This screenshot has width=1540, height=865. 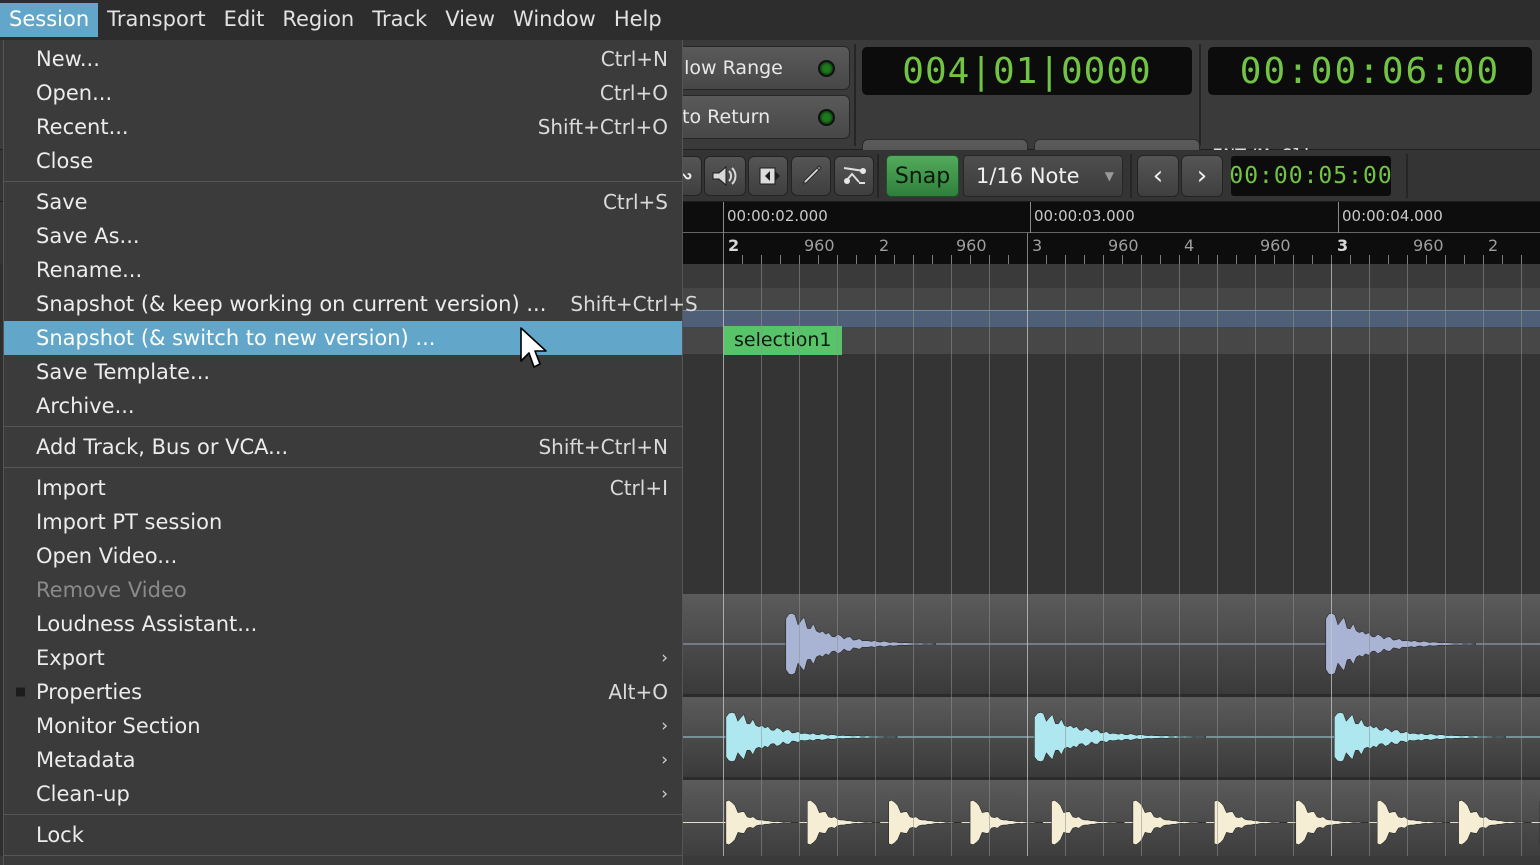 I want to click on timecode-ruler: 00:00:02.000 00:00:03.000 00:00:04.000, so click(x=1111, y=217).